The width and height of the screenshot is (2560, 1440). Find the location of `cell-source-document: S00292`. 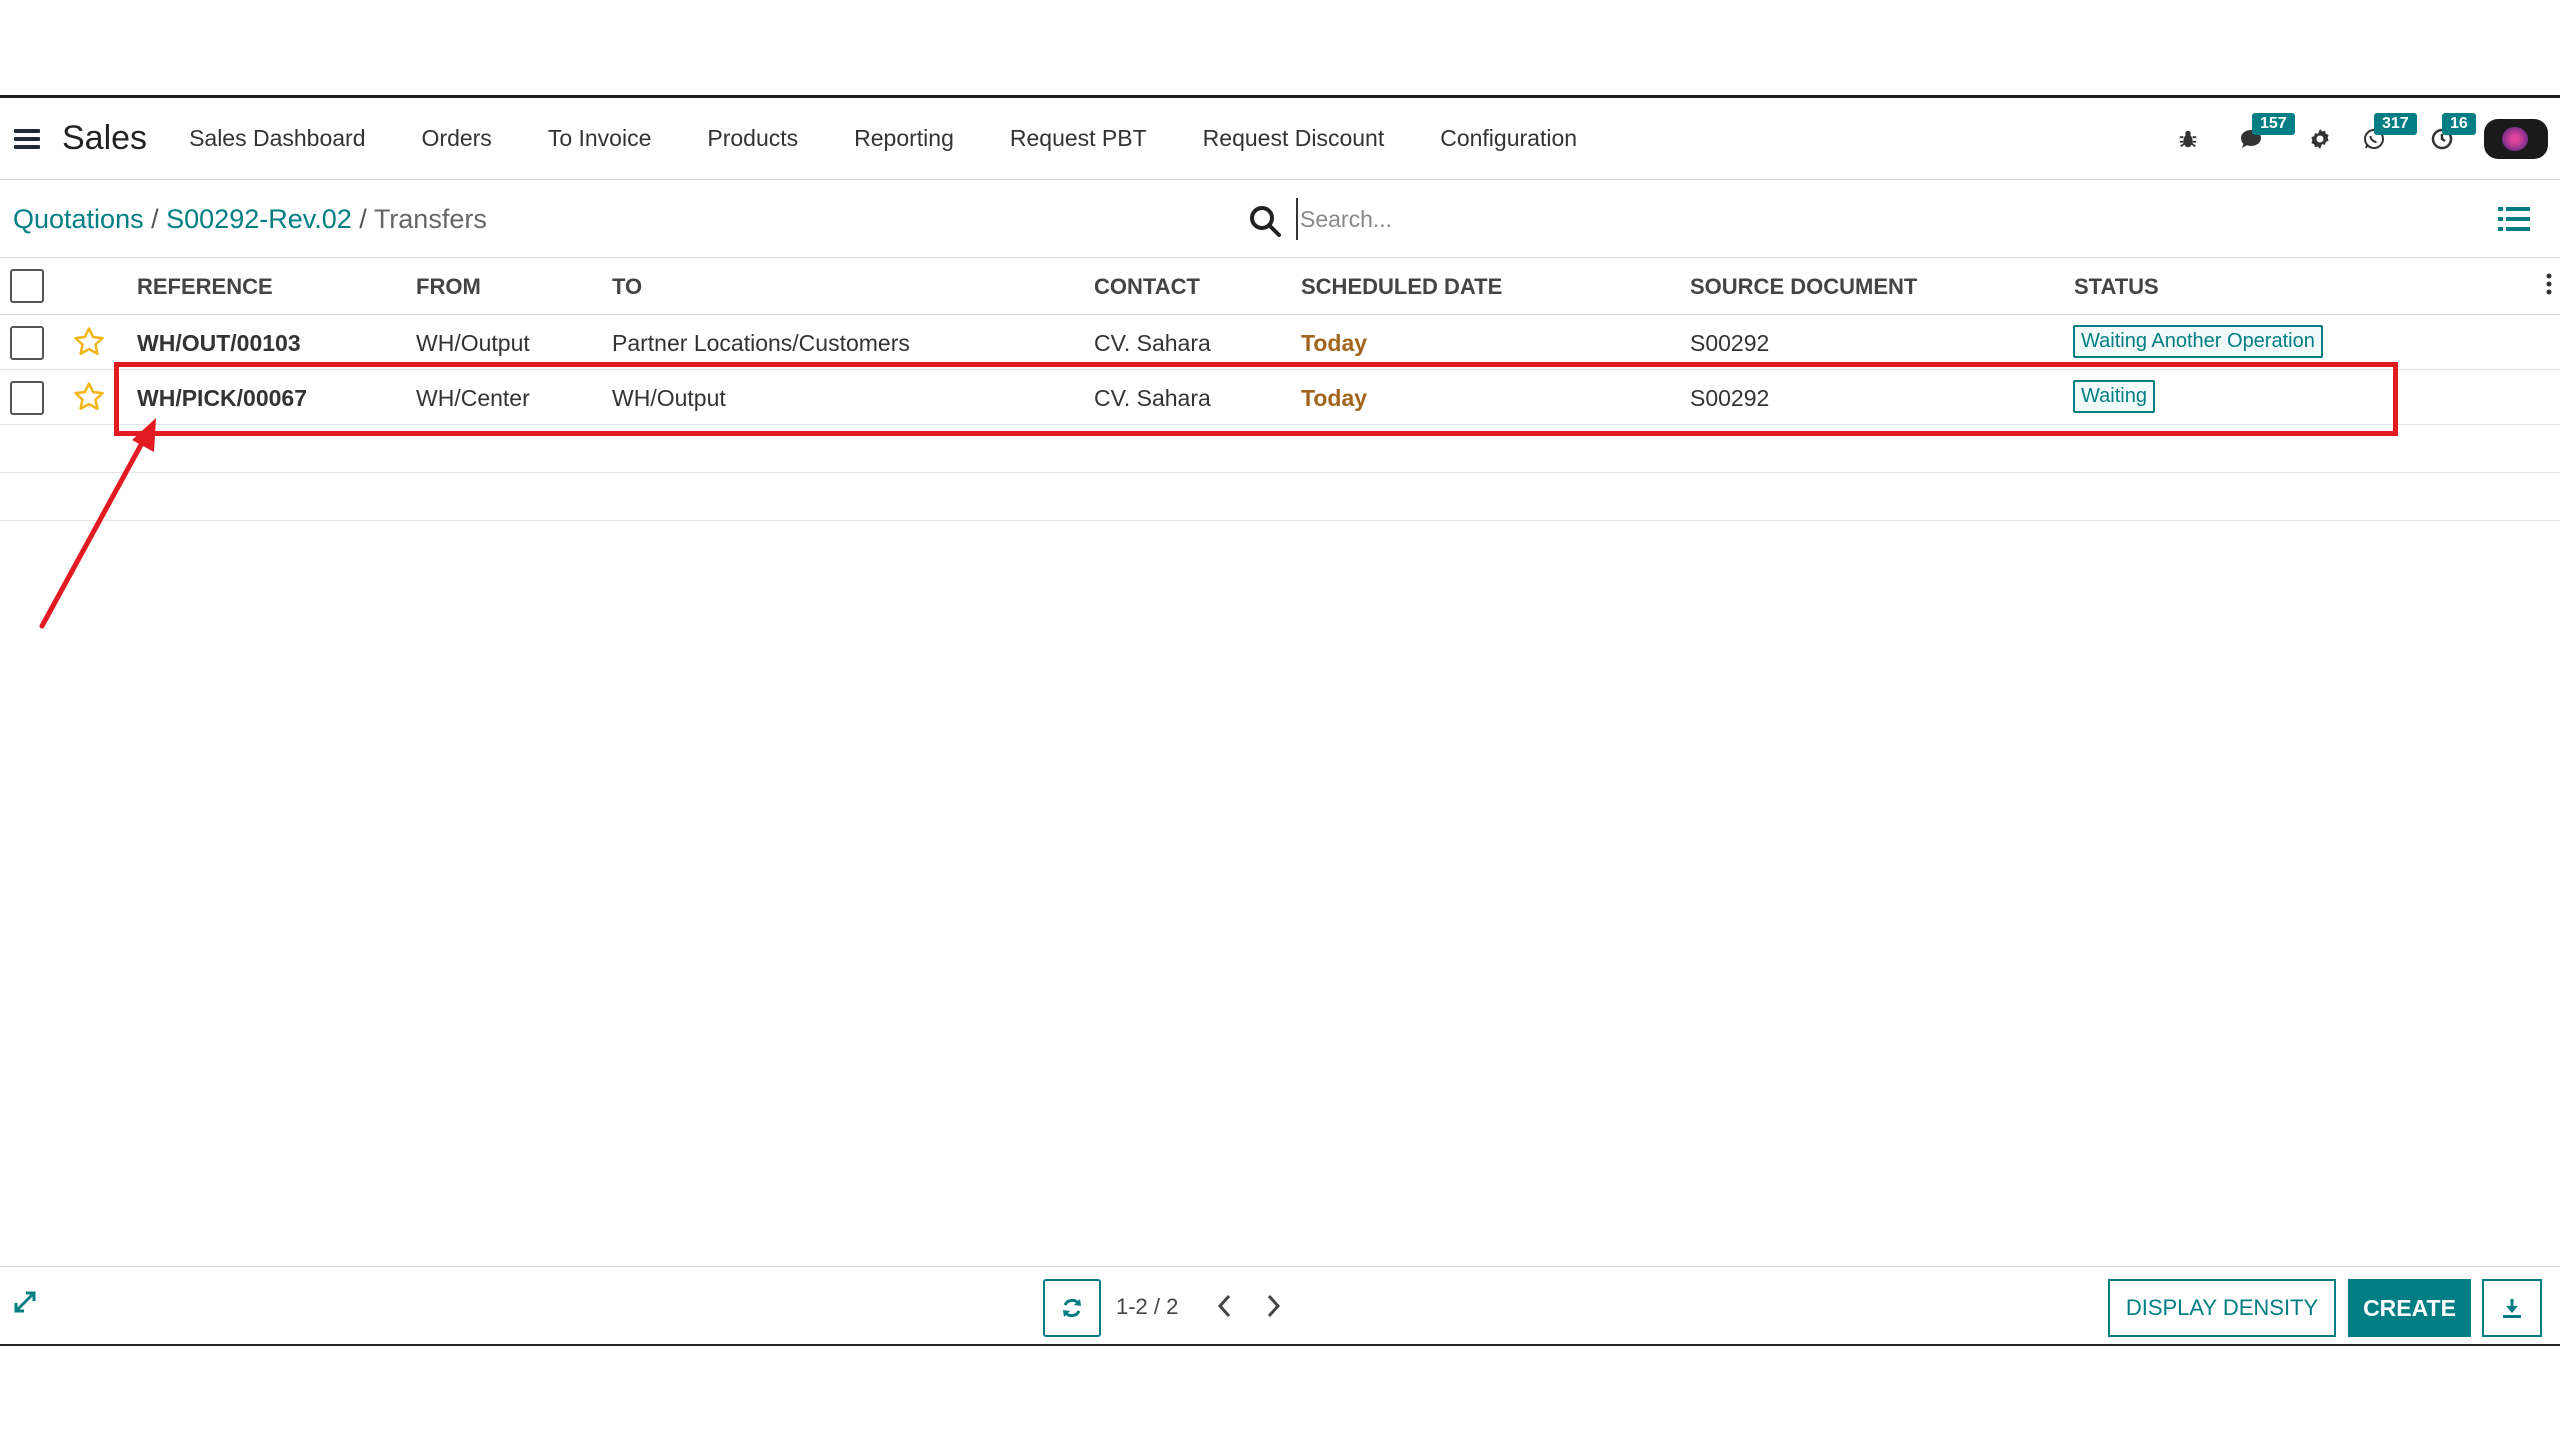

cell-source-document: S00292 is located at coordinates (1730, 343).